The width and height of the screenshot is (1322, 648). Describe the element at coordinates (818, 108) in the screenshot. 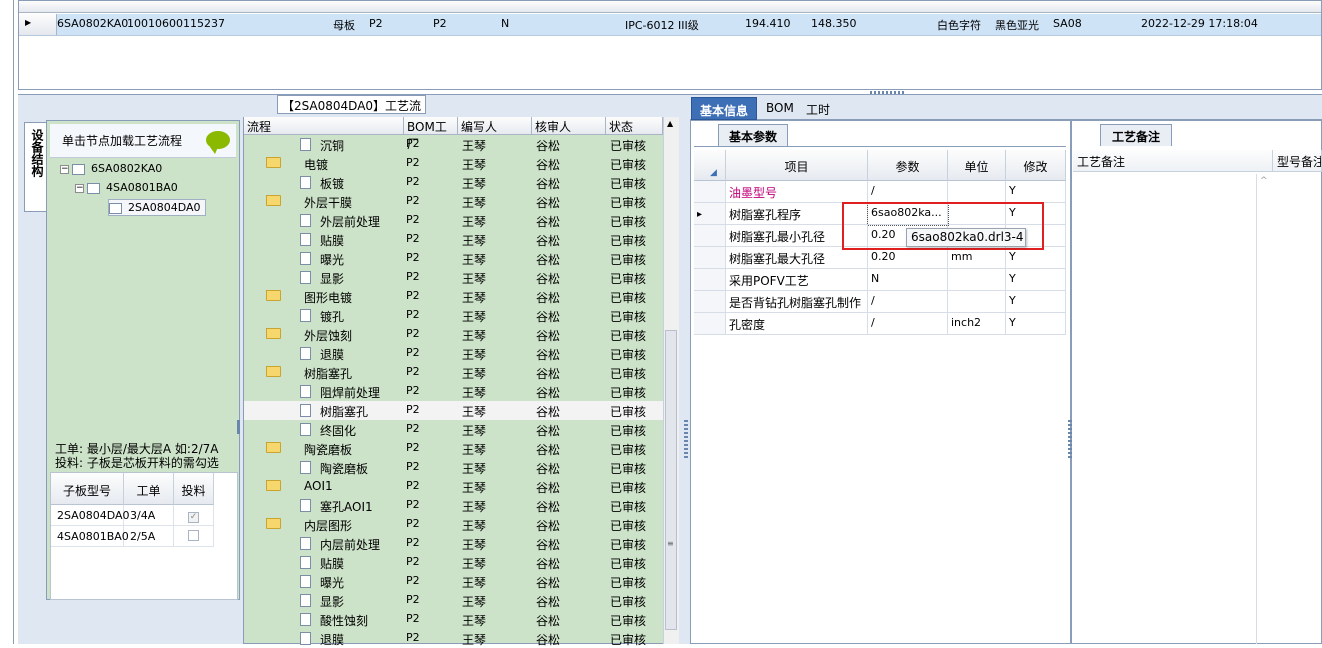

I see `tab-work-hours: 工时` at that location.